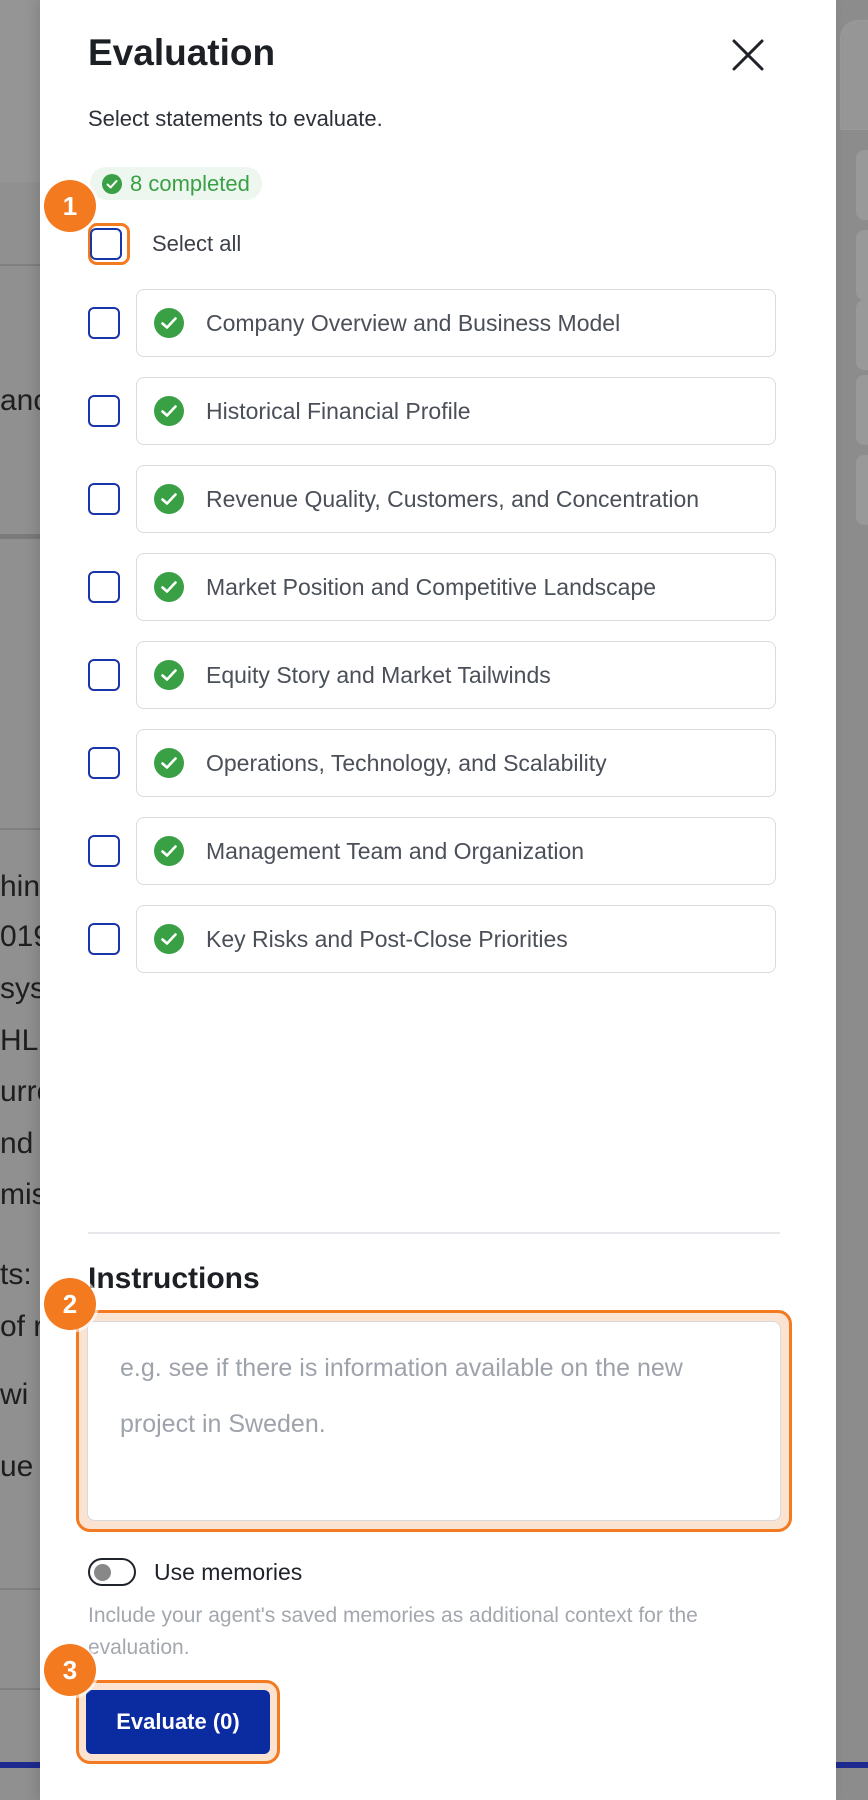 This screenshot has width=868, height=1800. I want to click on close-icon, so click(748, 55).